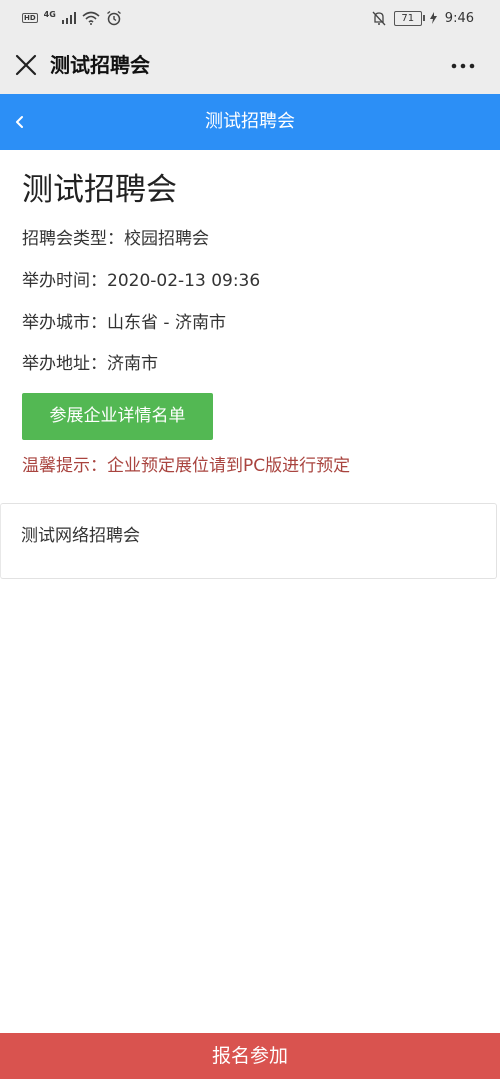  Describe the element at coordinates (80, 536) in the screenshot. I see `online-fair-card-title: 测试网络招聘会` at that location.